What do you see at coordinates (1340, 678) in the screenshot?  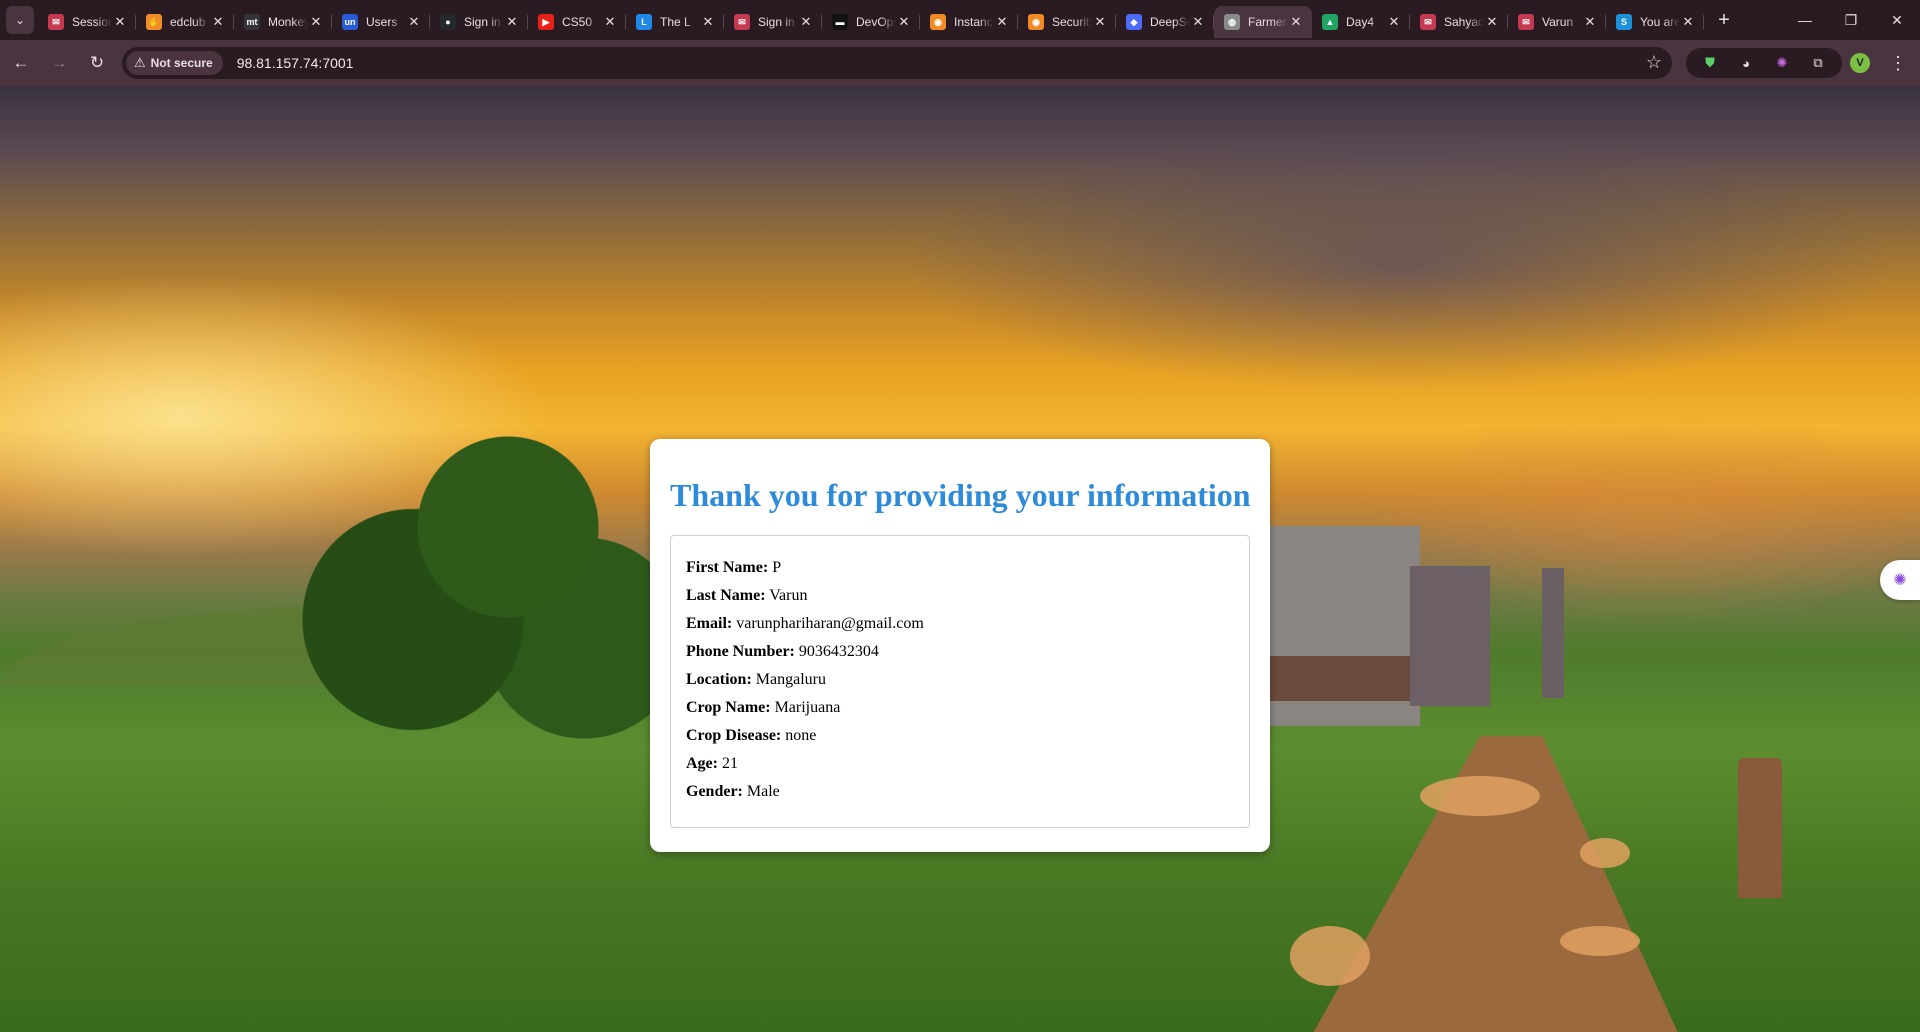 I see `background-roof` at bounding box center [1340, 678].